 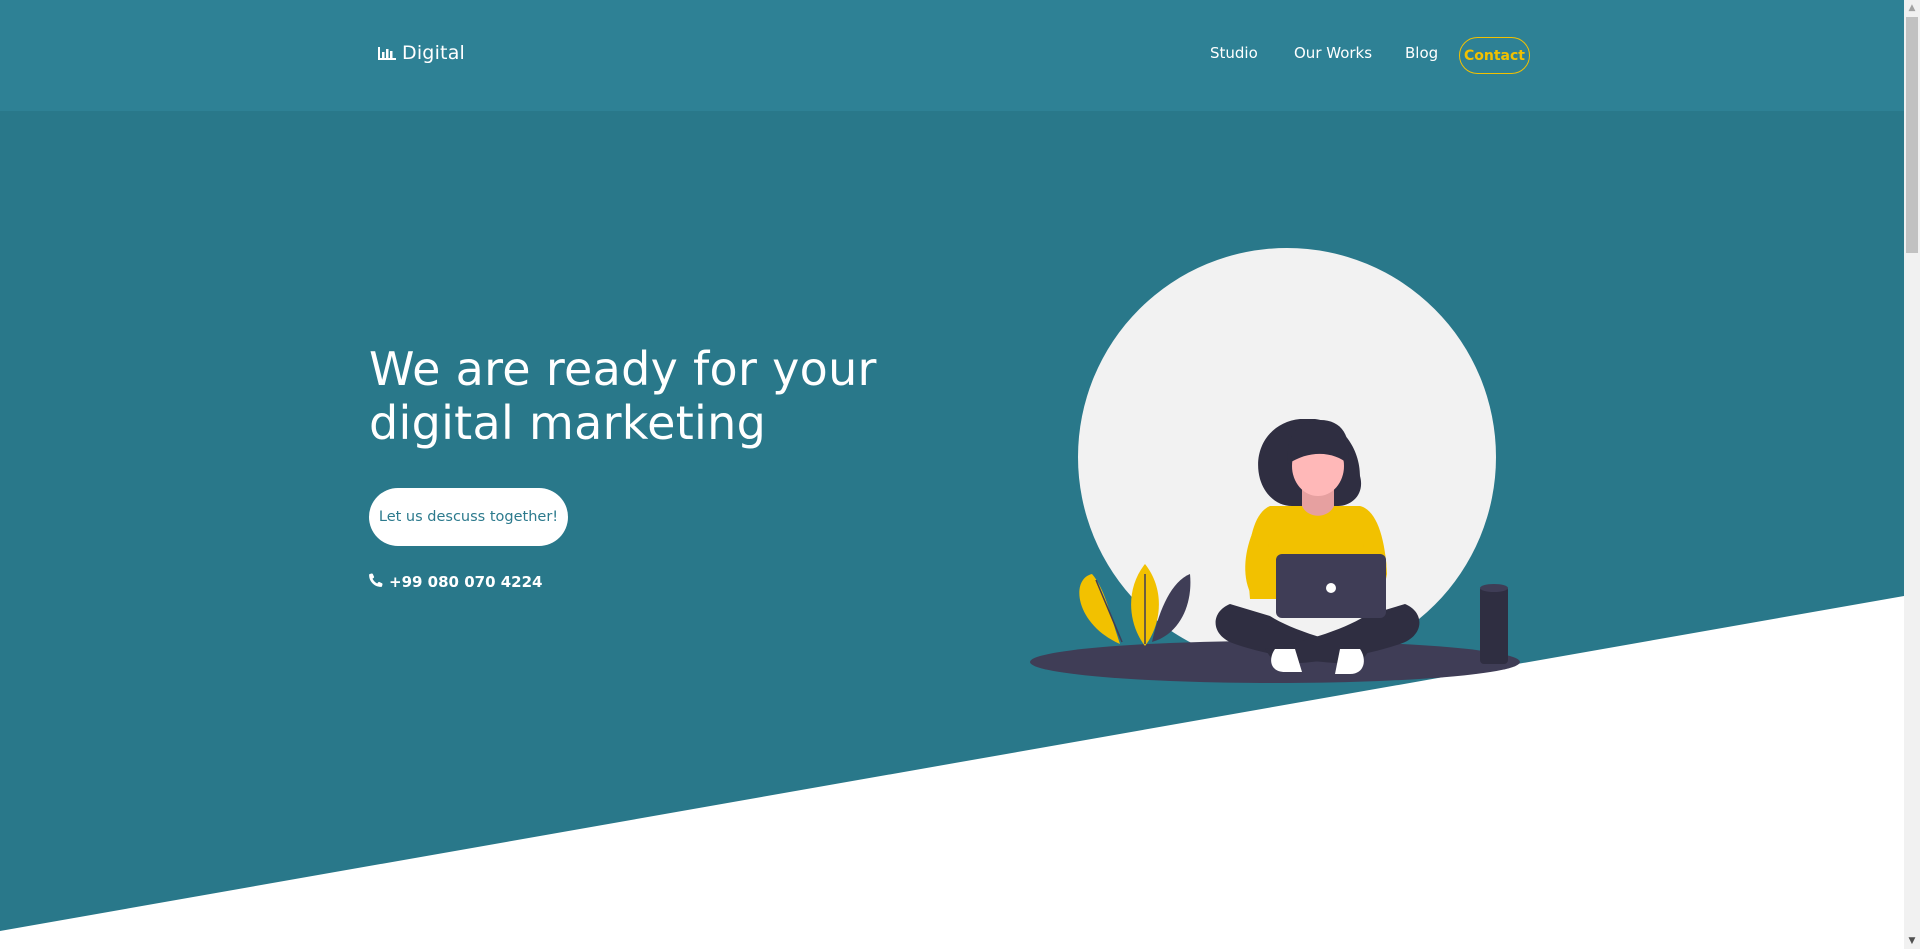 What do you see at coordinates (434, 53) in the screenshot?
I see `brand-name: Digital` at bounding box center [434, 53].